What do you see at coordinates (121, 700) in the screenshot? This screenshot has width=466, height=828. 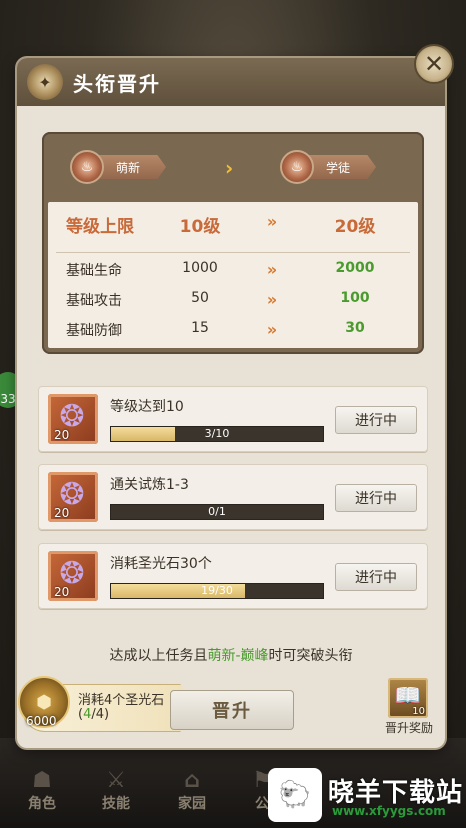 I see `cost-label: 消耗4个圣光石` at bounding box center [121, 700].